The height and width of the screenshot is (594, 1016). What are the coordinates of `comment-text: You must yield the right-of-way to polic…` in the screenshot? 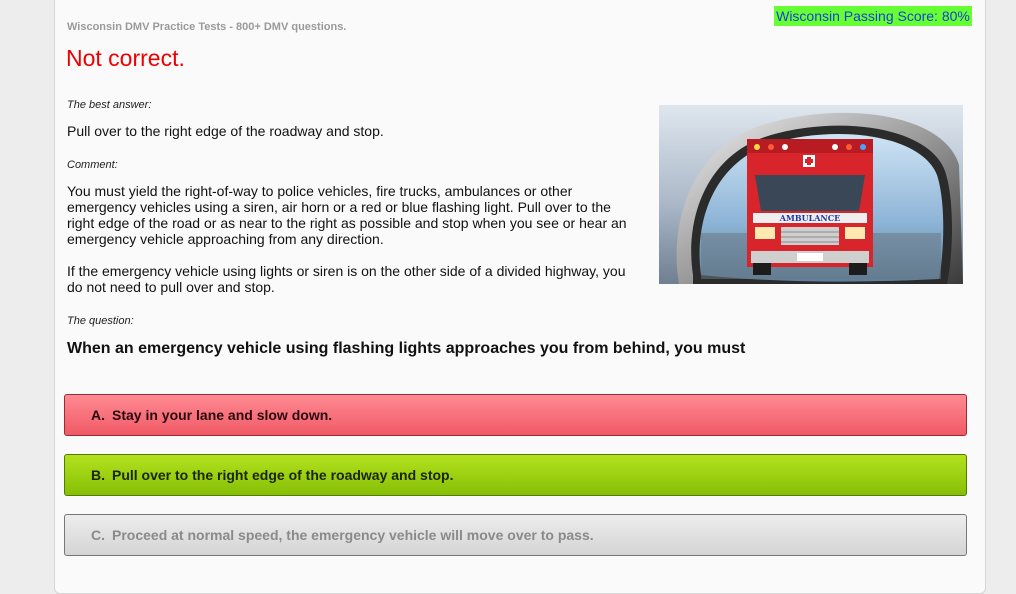 It's located at (354, 247).